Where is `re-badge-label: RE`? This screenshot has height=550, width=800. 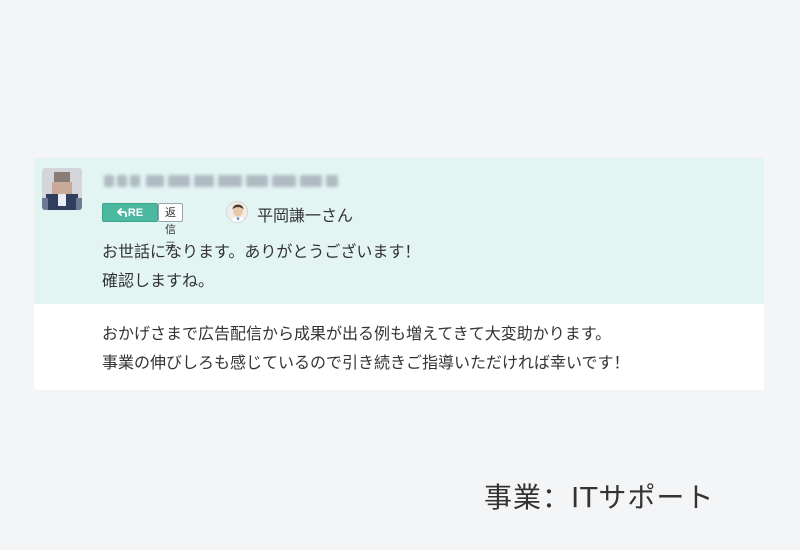
re-badge-label: RE is located at coordinates (135, 212).